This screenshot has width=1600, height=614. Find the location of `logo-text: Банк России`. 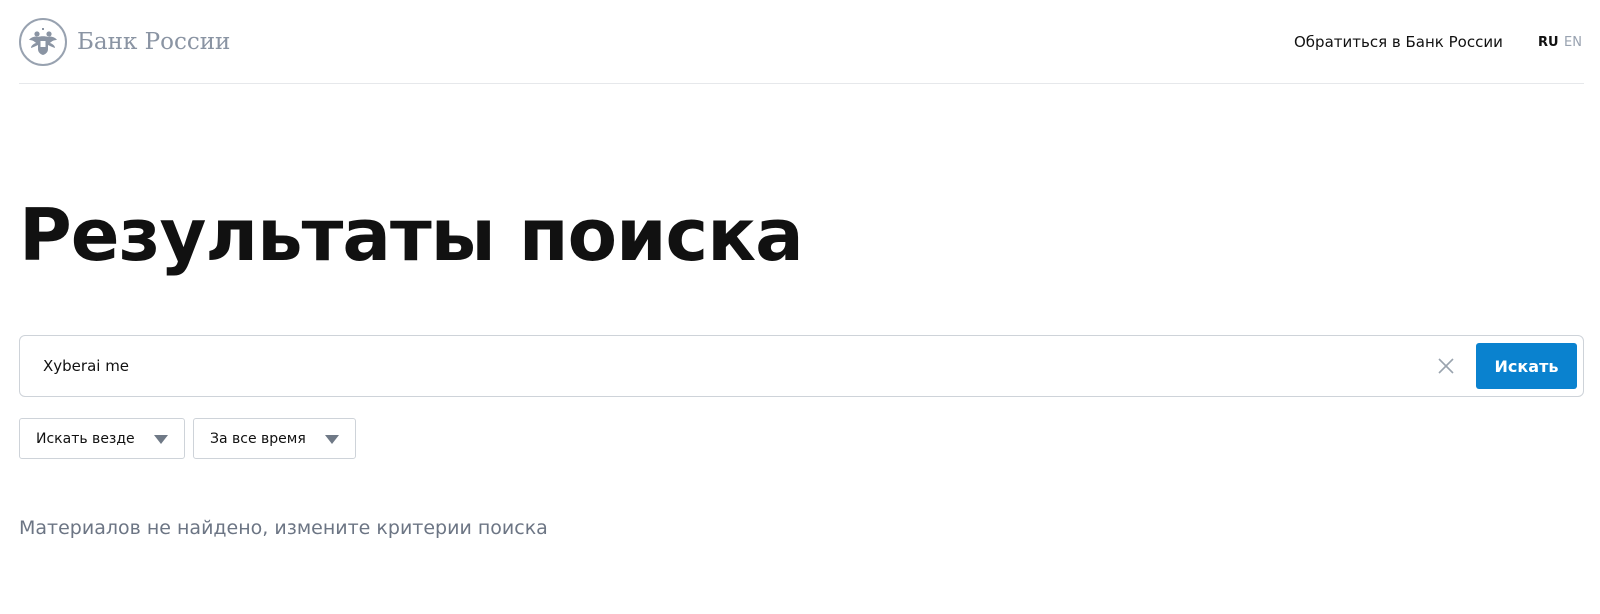

logo-text: Банк России is located at coordinates (154, 42).